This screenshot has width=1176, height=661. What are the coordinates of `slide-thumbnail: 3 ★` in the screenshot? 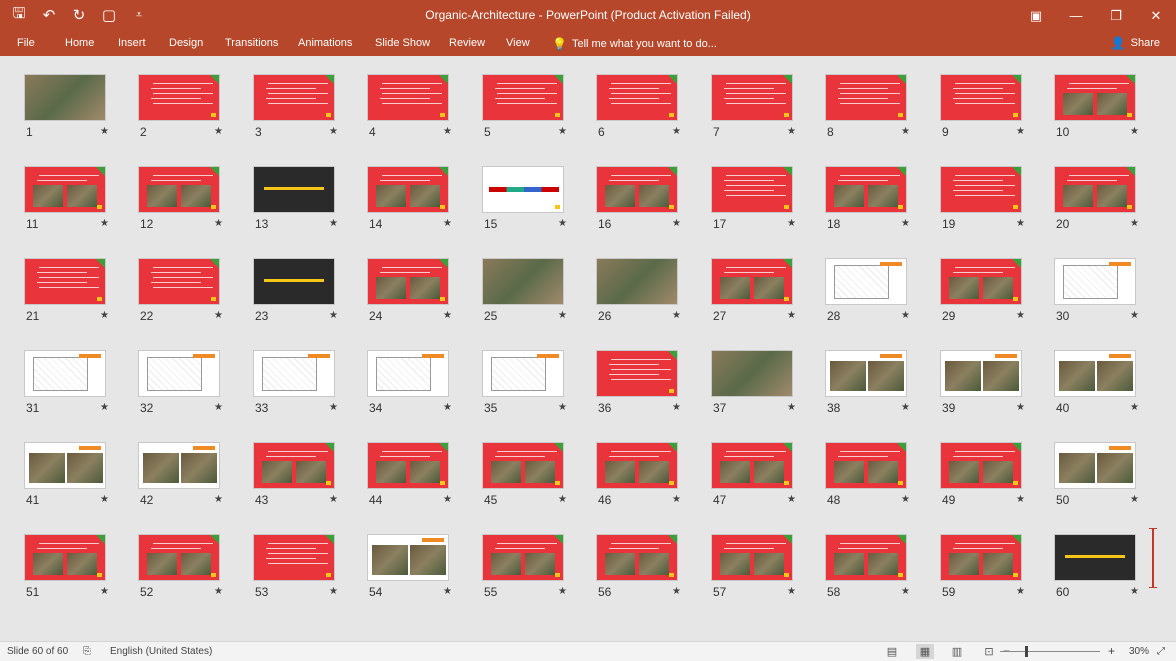 It's located at (309, 113).